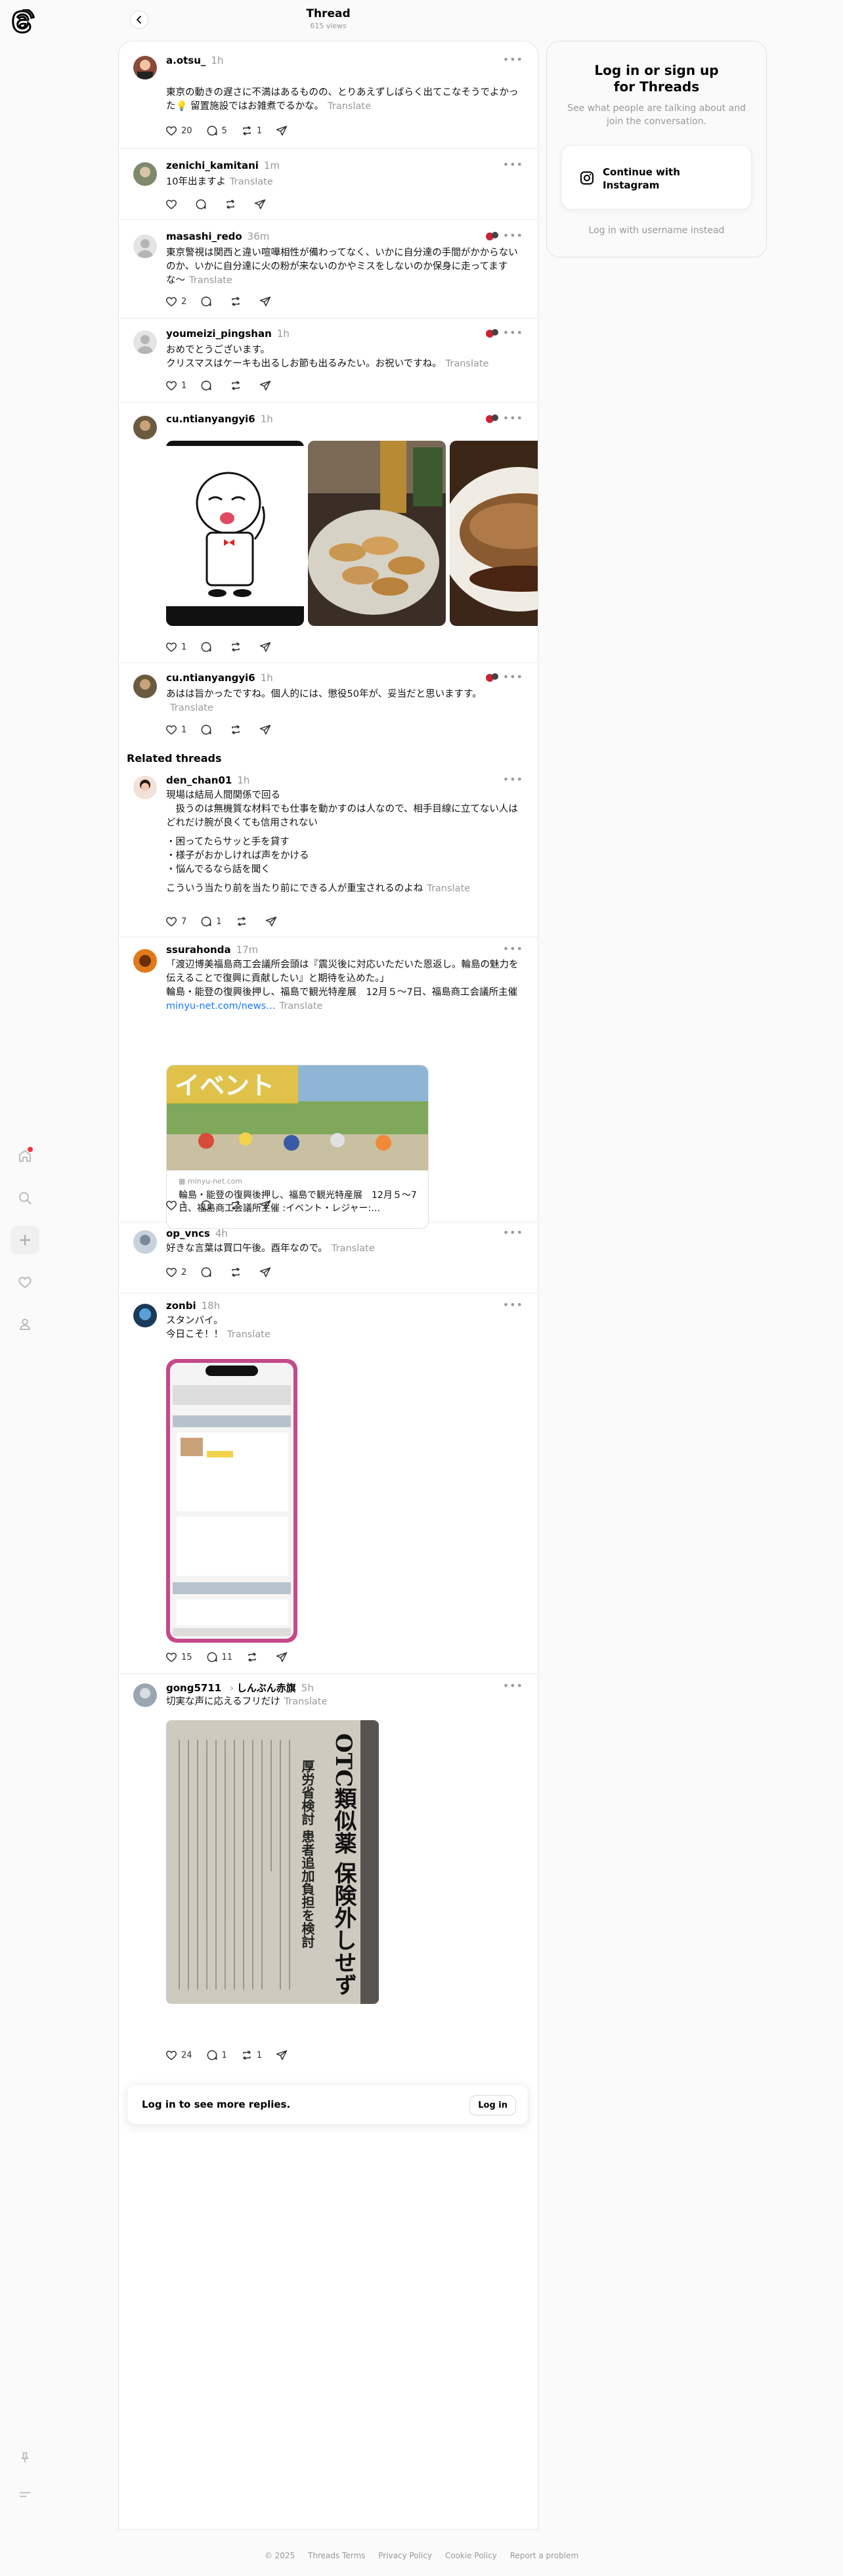 The width and height of the screenshot is (843, 2576). I want to click on username-login-link: Log in with username instead, so click(656, 230).